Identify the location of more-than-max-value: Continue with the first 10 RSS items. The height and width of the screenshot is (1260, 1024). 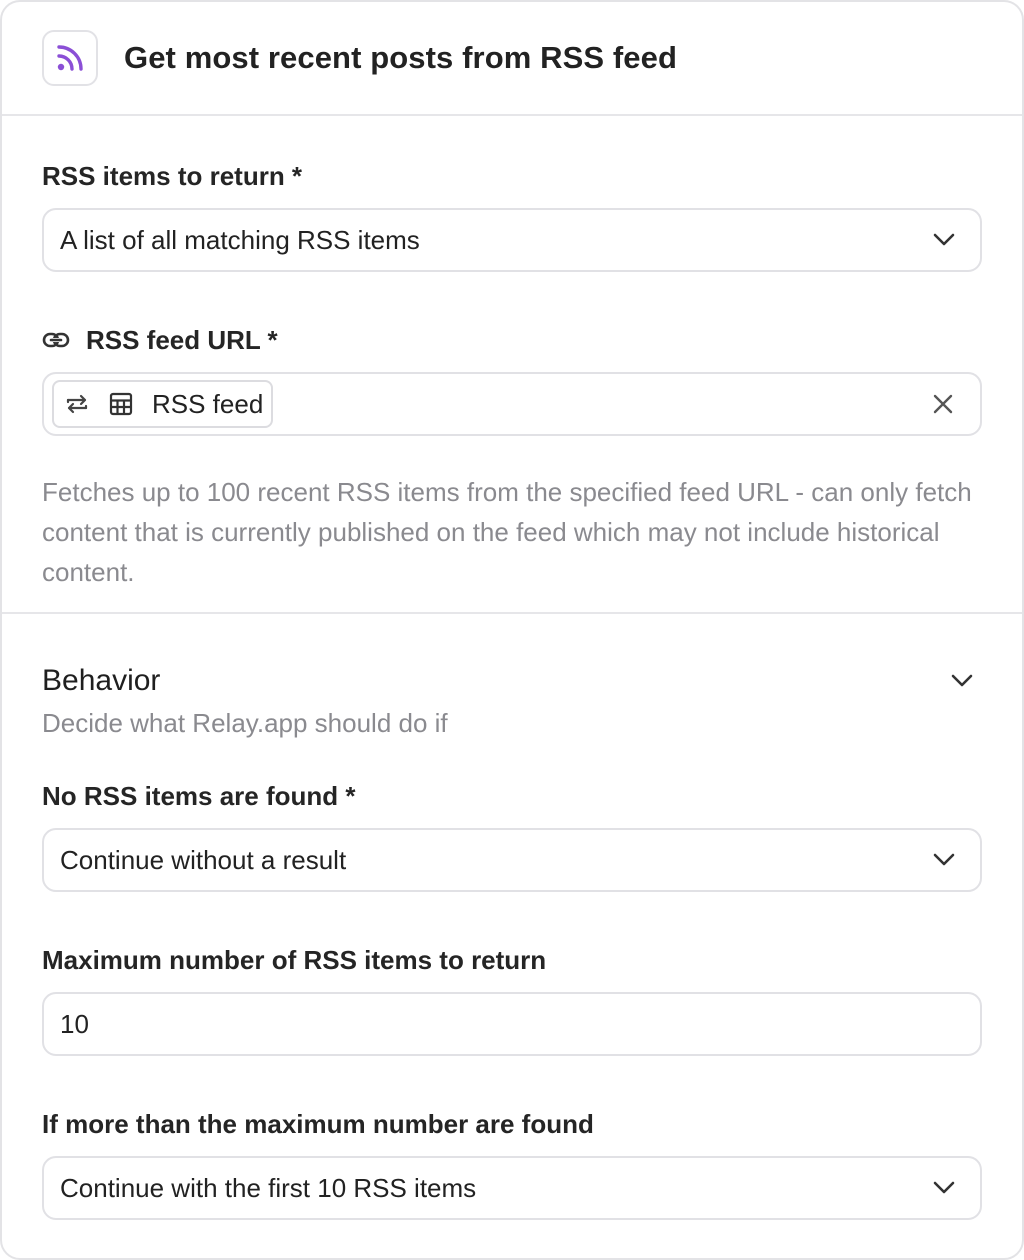
(268, 1187).